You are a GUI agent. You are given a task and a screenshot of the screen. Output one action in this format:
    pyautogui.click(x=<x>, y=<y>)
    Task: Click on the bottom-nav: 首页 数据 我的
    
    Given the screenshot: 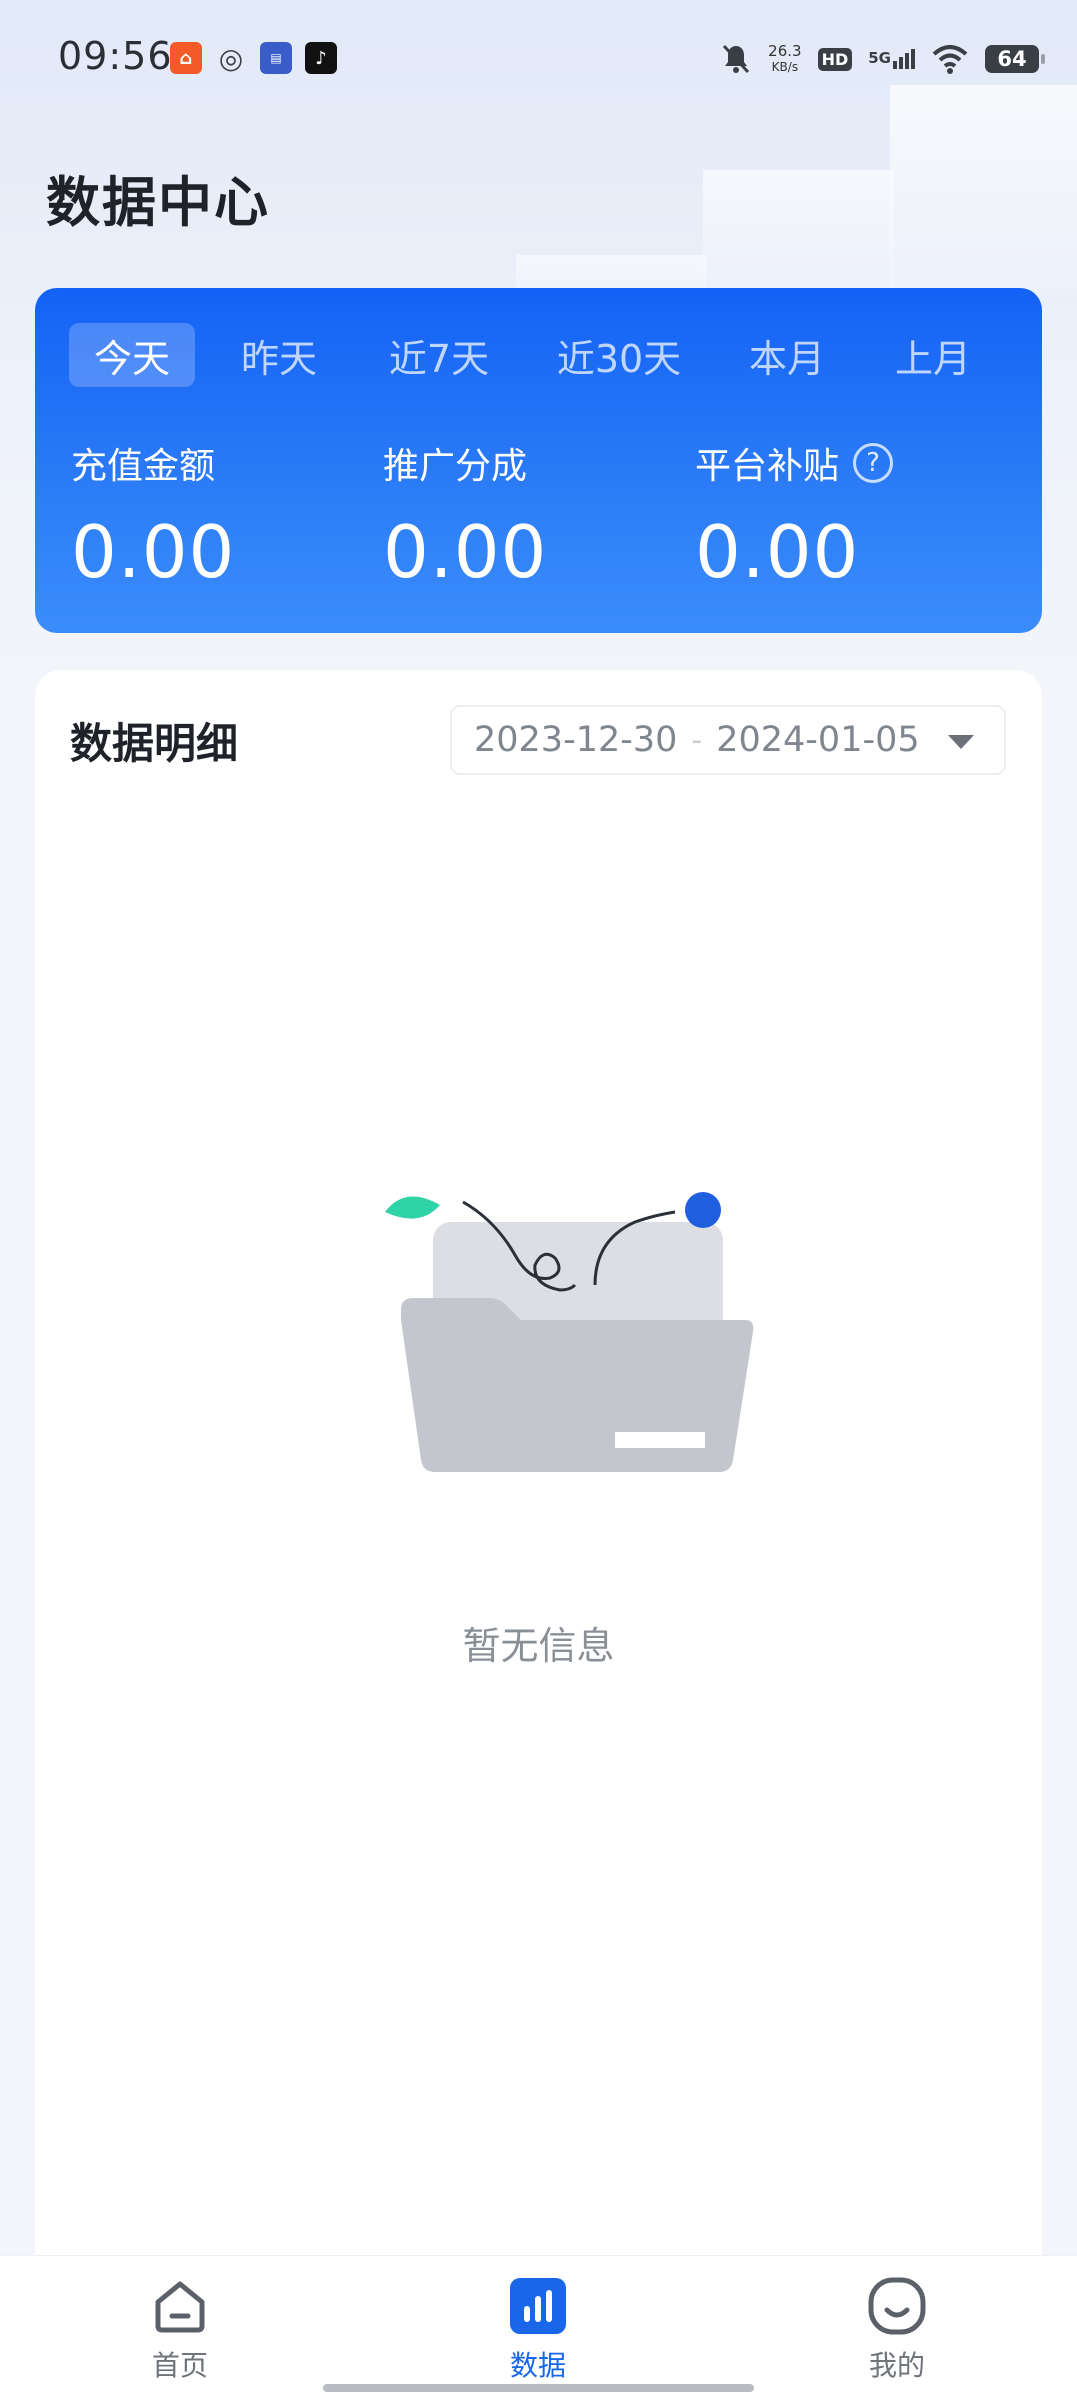 What is the action you would take?
    pyautogui.click(x=538, y=2326)
    